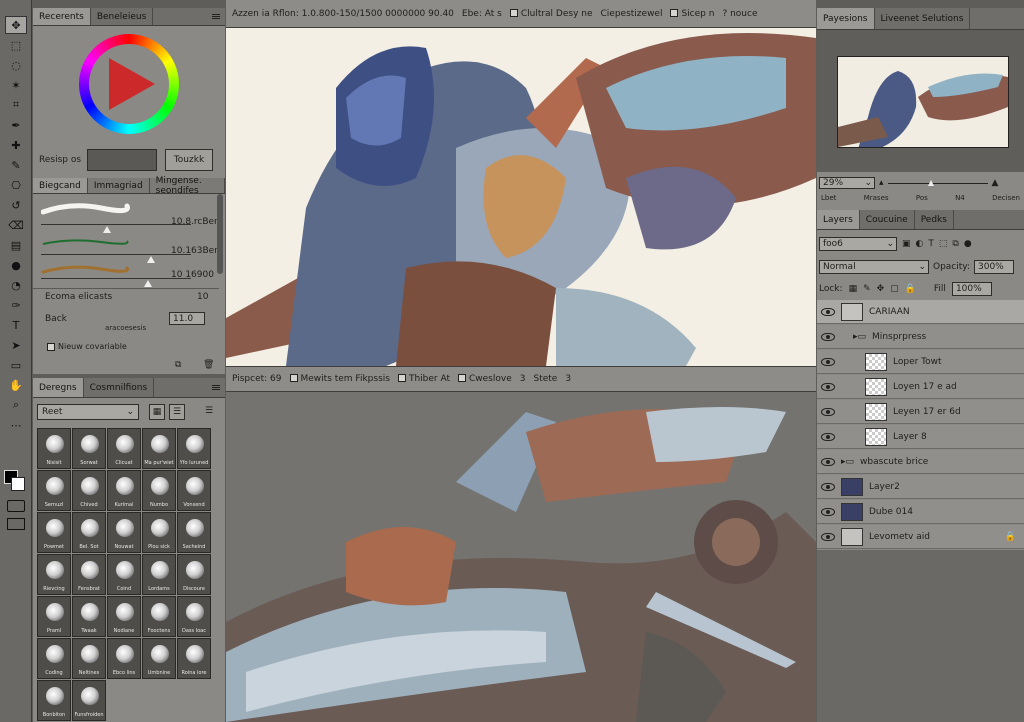 This screenshot has height=722, width=1024. What do you see at coordinates (159, 490) in the screenshot?
I see `brush-preset: Numbo` at bounding box center [159, 490].